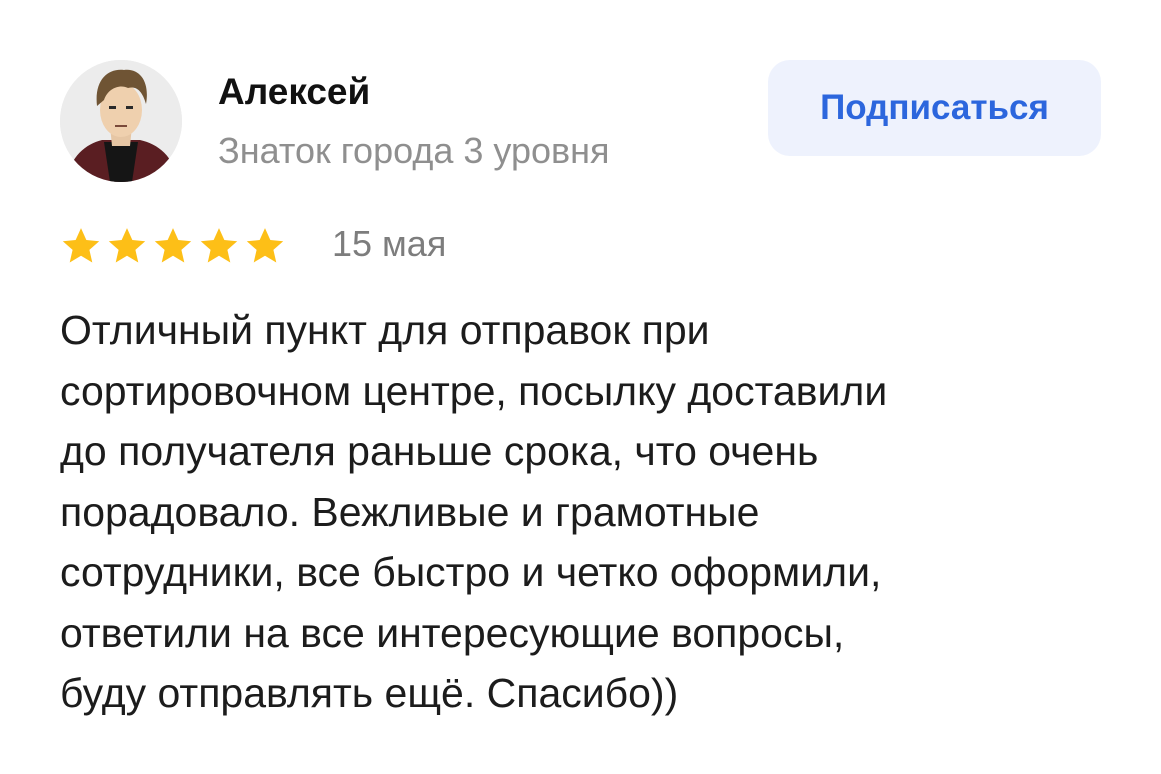  I want to click on review-text-line: Отличный пункт для отправок при, so click(385, 330).